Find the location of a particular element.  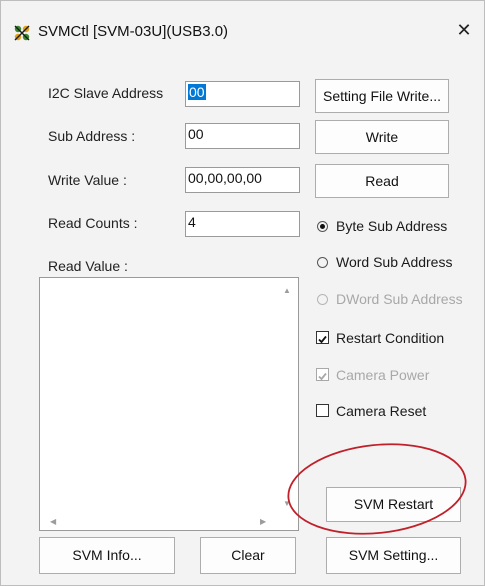

camera-power-checkbox: Camera Power is located at coordinates (372, 375).